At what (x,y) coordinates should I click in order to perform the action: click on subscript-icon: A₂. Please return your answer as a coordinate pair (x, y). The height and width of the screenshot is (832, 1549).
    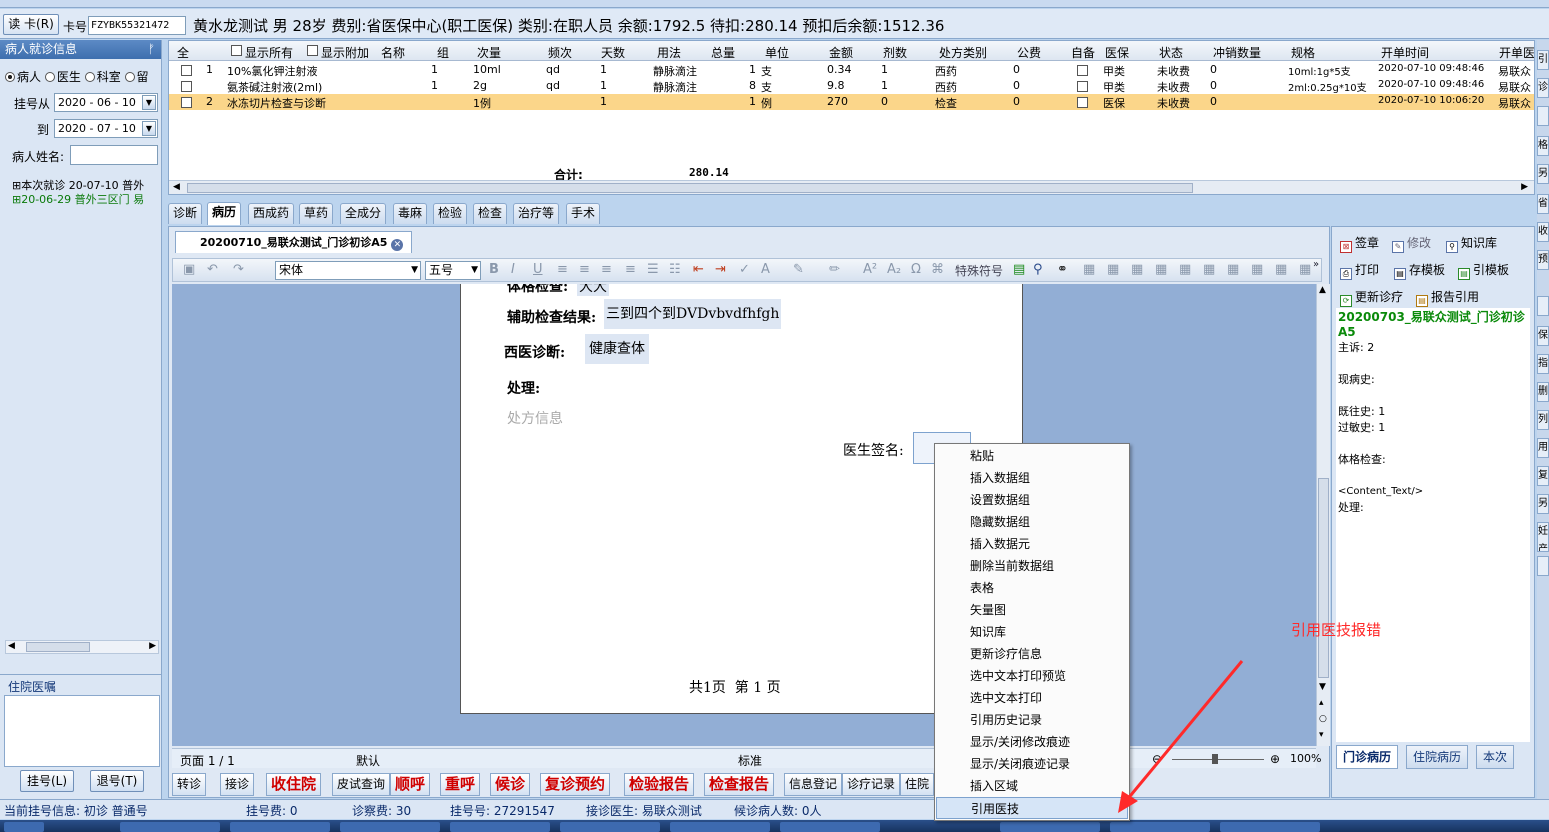
    Looking at the image, I should click on (894, 269).